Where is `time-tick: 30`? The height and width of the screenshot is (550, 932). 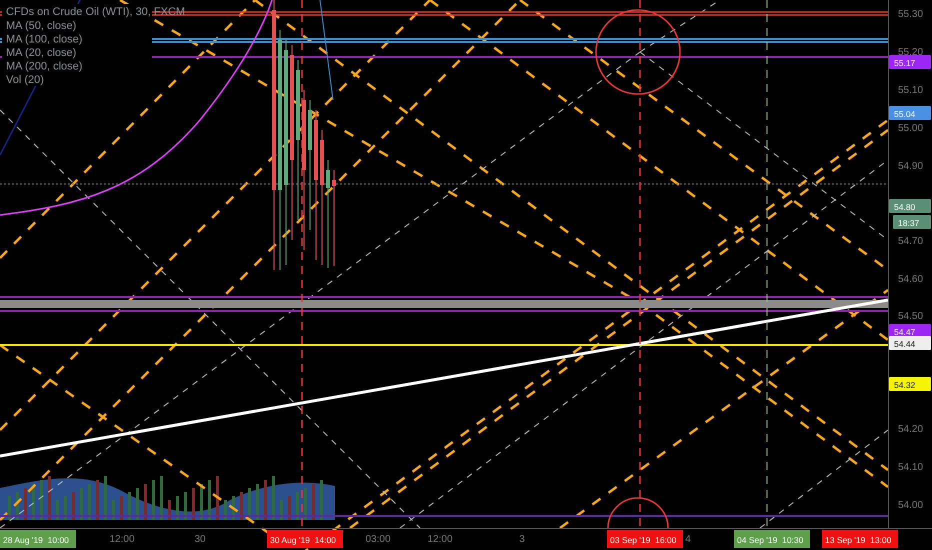 time-tick: 30 is located at coordinates (200, 539).